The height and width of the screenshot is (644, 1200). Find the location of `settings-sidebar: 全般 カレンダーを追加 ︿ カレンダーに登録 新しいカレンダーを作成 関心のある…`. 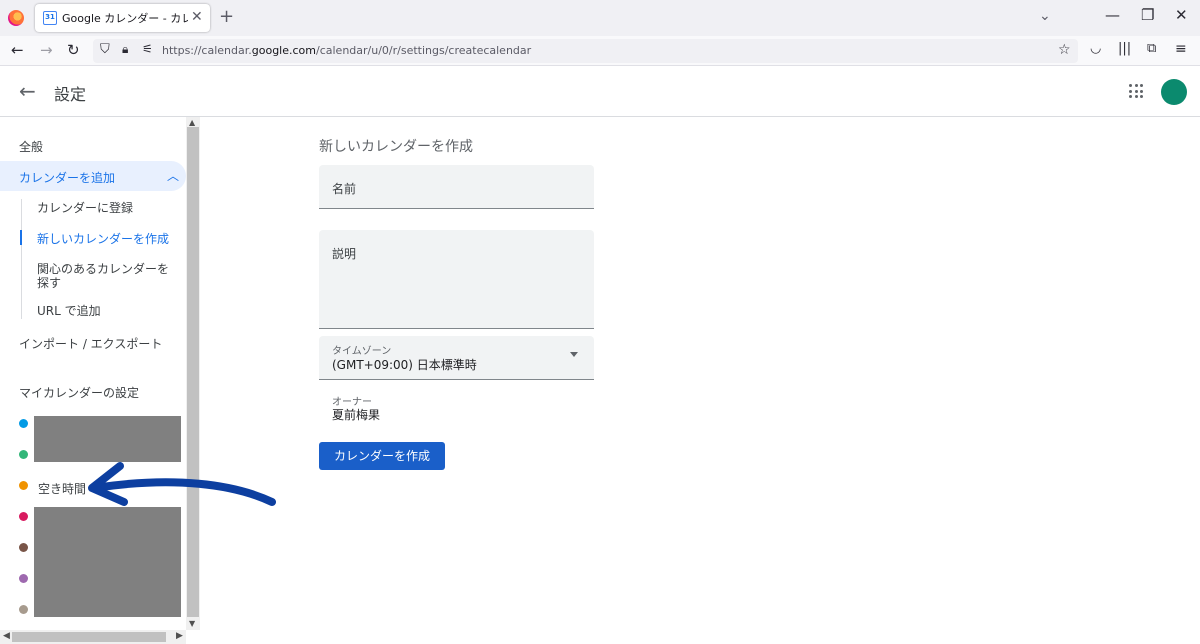

settings-sidebar: 全般 カレンダーを追加 ︿ カレンダーに登録 新しいカレンダーを作成 関心のある… is located at coordinates (100, 380).